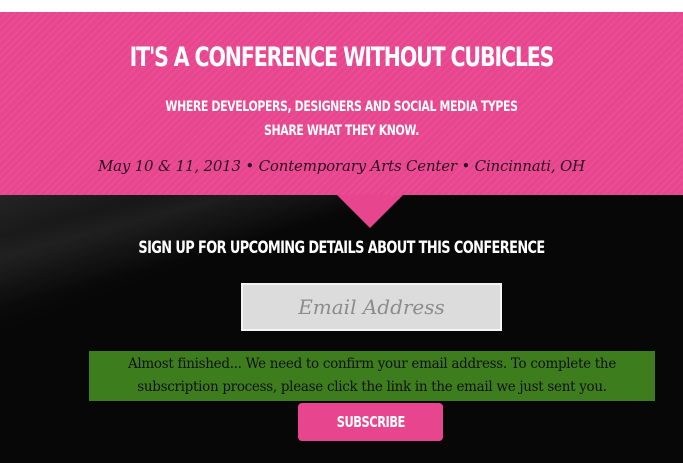 Image resolution: width=683 pixels, height=463 pixels. What do you see at coordinates (341, 131) in the screenshot?
I see `hero-subtitle-line-2: SHARE WHAT THEY KNOW.` at bounding box center [341, 131].